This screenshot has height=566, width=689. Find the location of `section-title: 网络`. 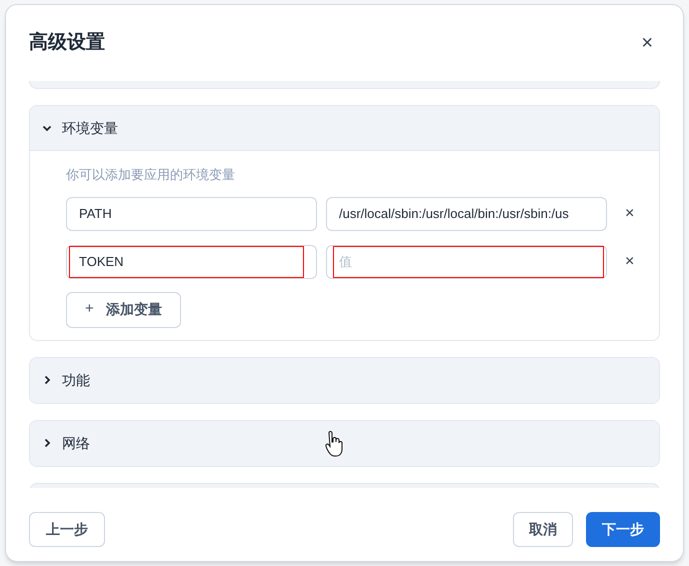

section-title: 网络 is located at coordinates (76, 443).